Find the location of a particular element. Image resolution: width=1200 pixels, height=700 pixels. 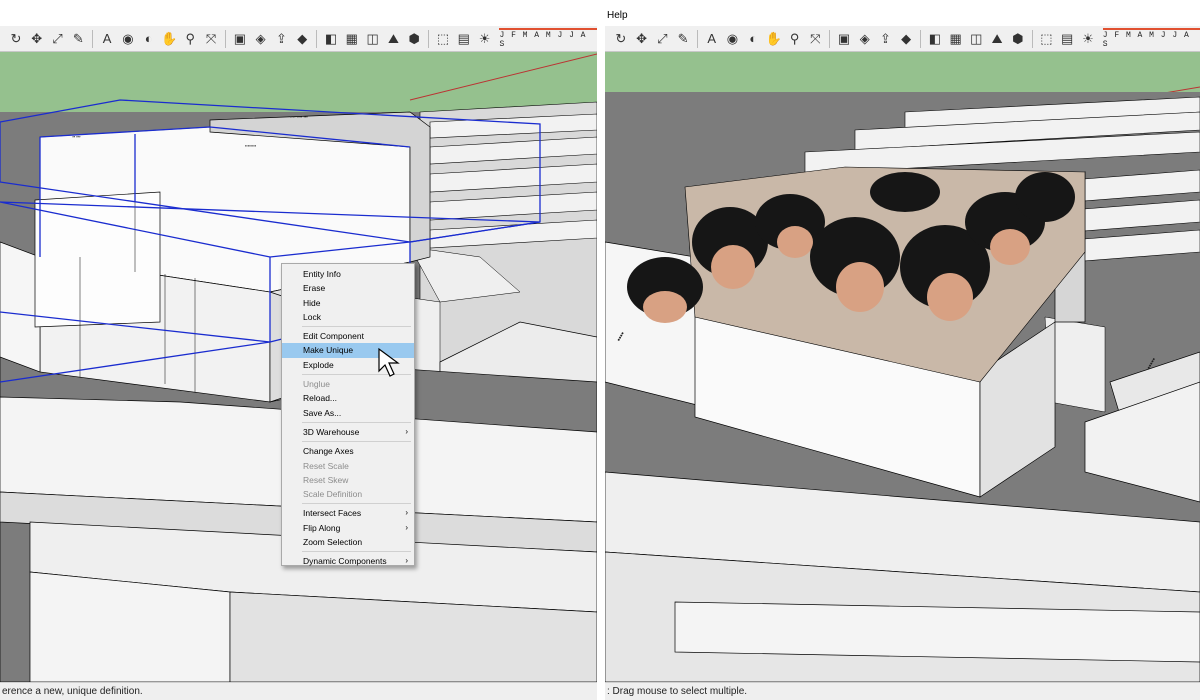

menu-item-label: 3D Warehouse is located at coordinates (331, 431).